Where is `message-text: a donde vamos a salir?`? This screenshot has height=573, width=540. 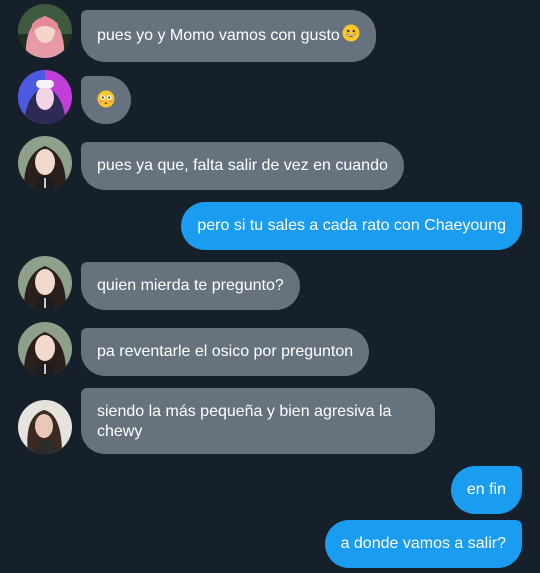 message-text: a donde vamos a salir? is located at coordinates (423, 543).